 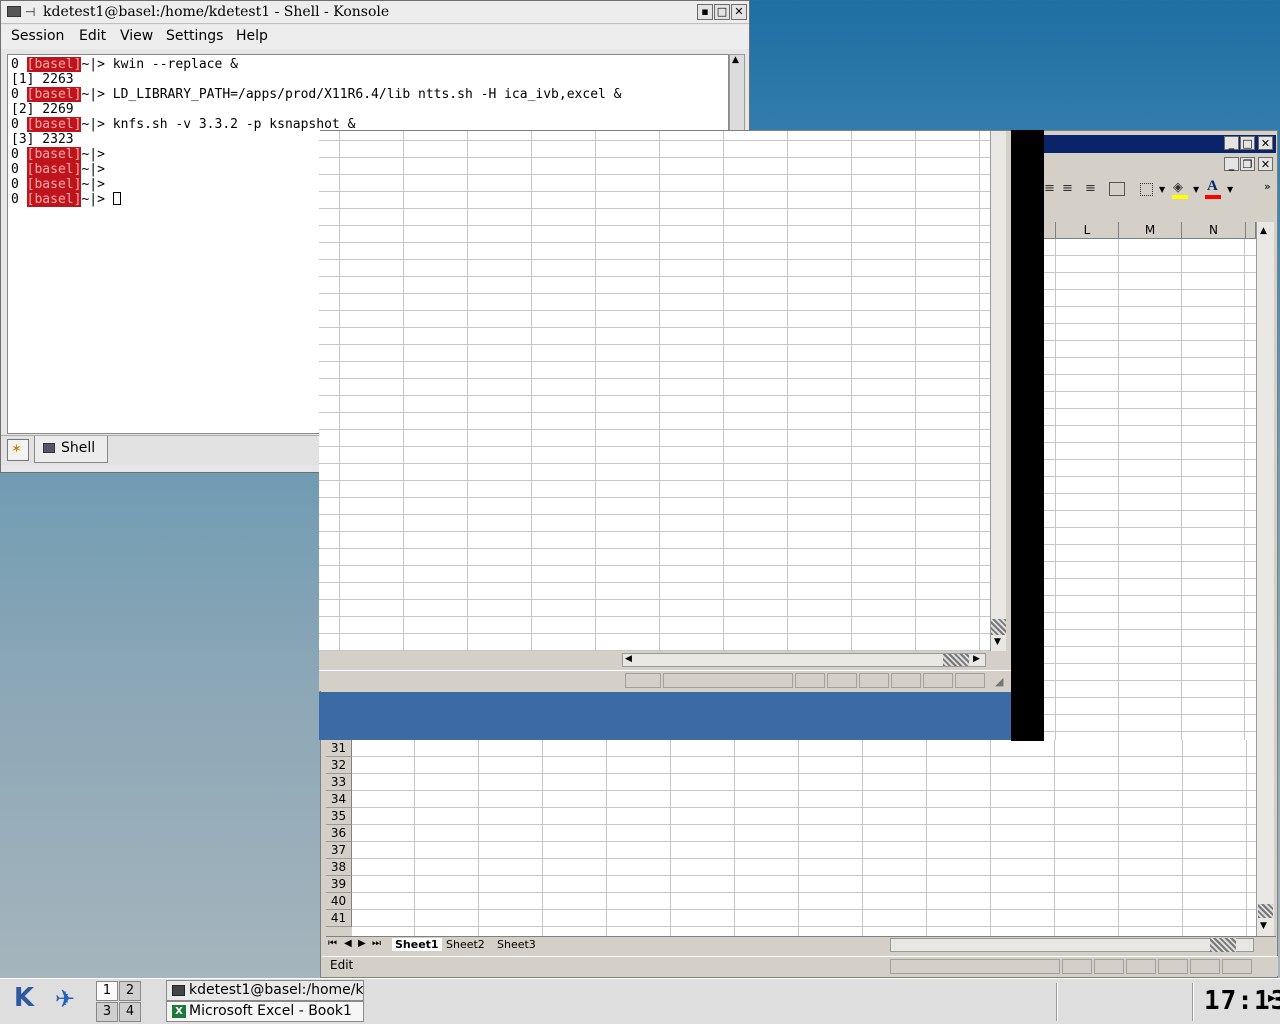 I want to click on pager-desktop-2: 2, so click(x=130, y=991).